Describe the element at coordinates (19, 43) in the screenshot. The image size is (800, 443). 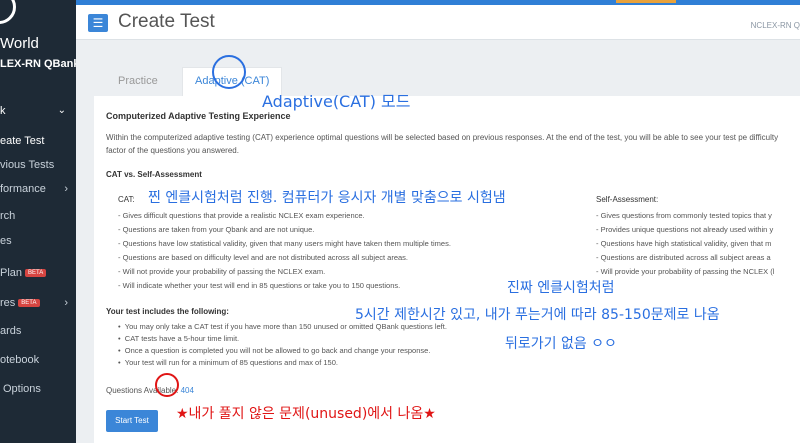
I see `brand-name: World` at that location.